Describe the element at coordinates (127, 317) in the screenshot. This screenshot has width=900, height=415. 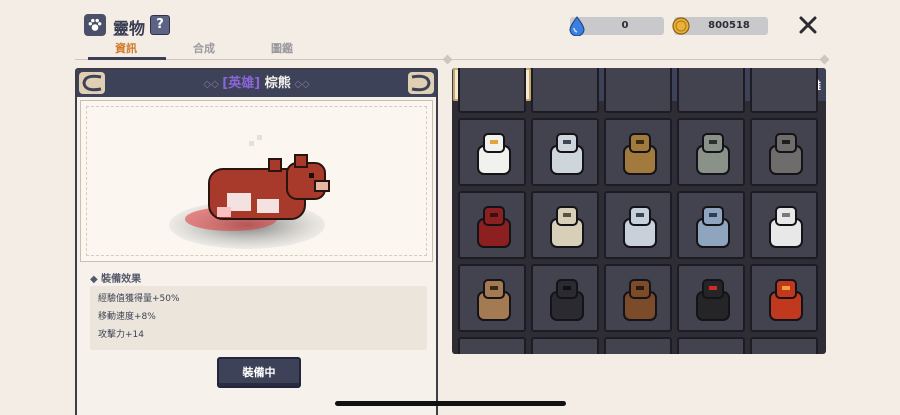
I see `effect-speed: 移動速度+8%` at that location.